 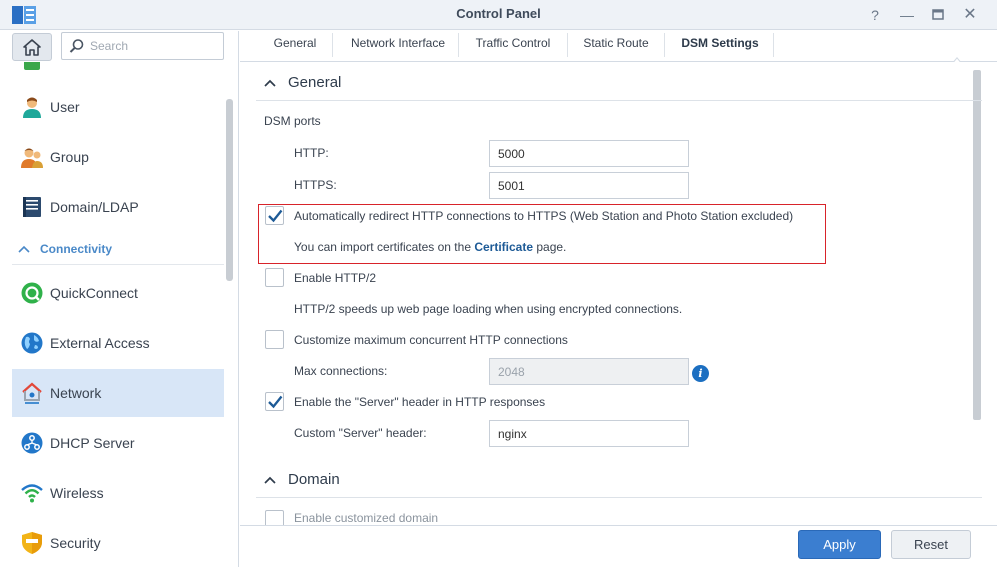 I want to click on sidebar-item-domain-ldap: Domain/LDAP, so click(x=118, y=207).